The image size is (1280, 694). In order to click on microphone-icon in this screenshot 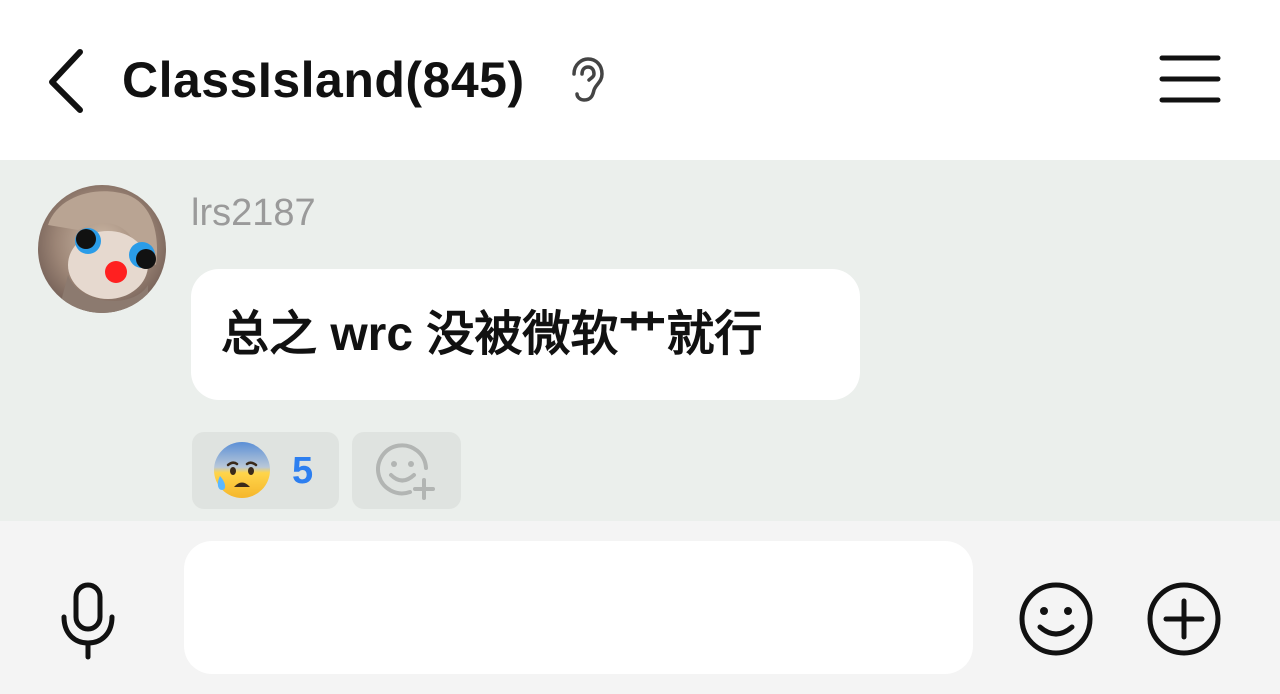, I will do `click(88, 621)`.